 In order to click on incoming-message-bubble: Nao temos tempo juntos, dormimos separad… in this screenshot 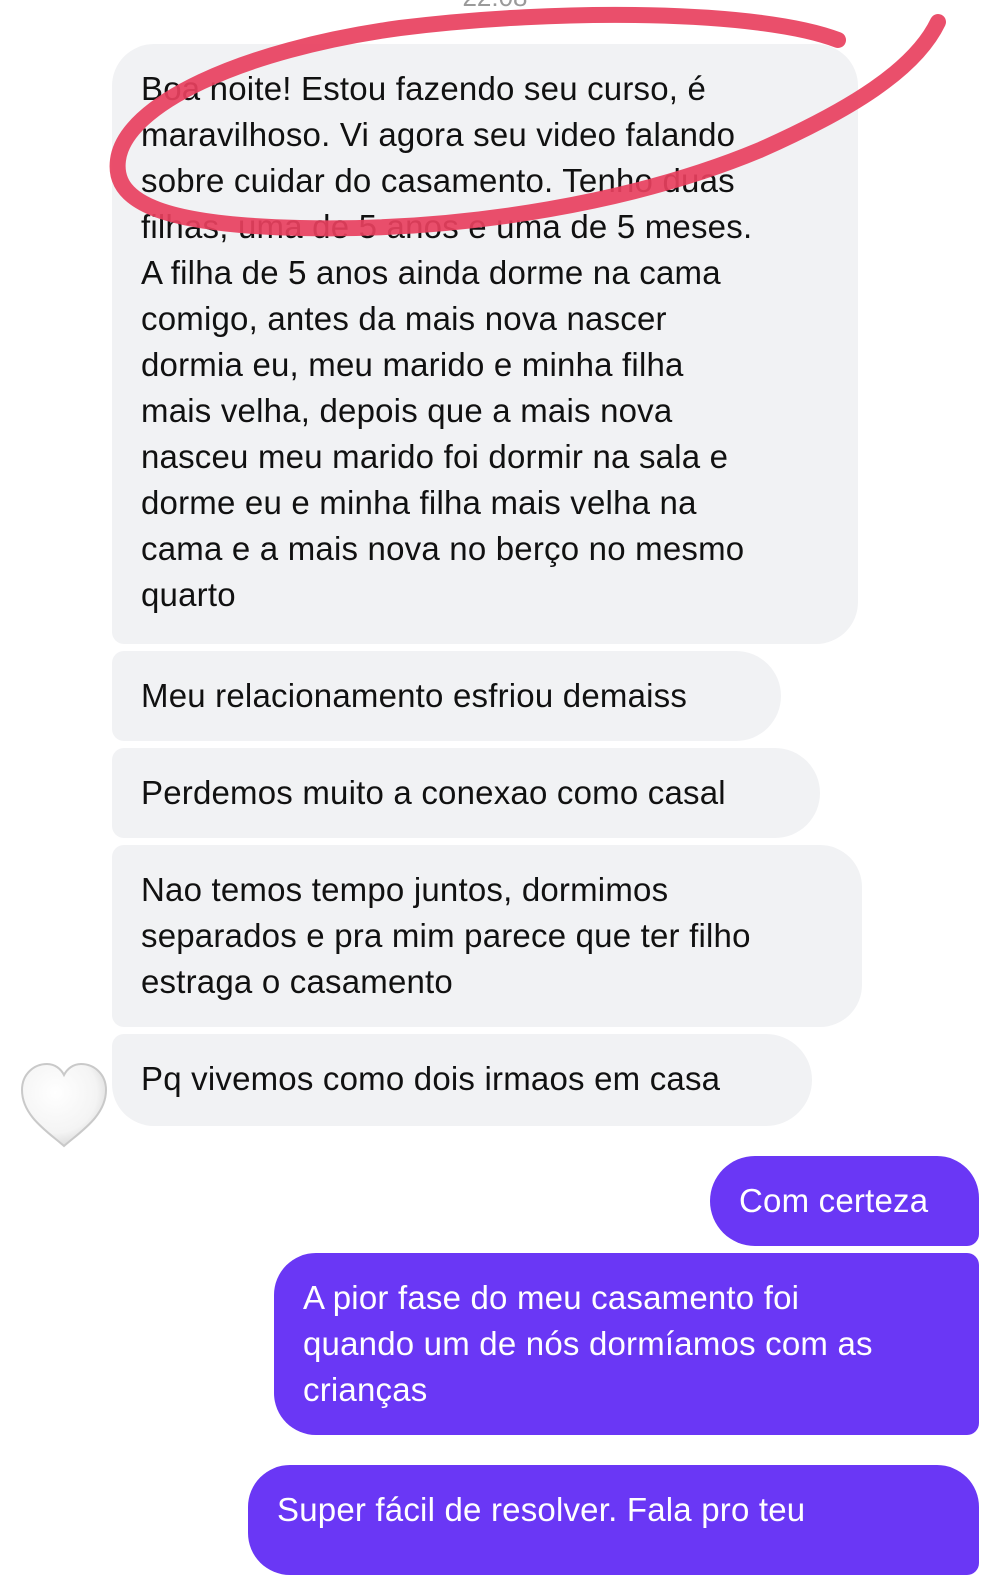, I will do `click(487, 936)`.